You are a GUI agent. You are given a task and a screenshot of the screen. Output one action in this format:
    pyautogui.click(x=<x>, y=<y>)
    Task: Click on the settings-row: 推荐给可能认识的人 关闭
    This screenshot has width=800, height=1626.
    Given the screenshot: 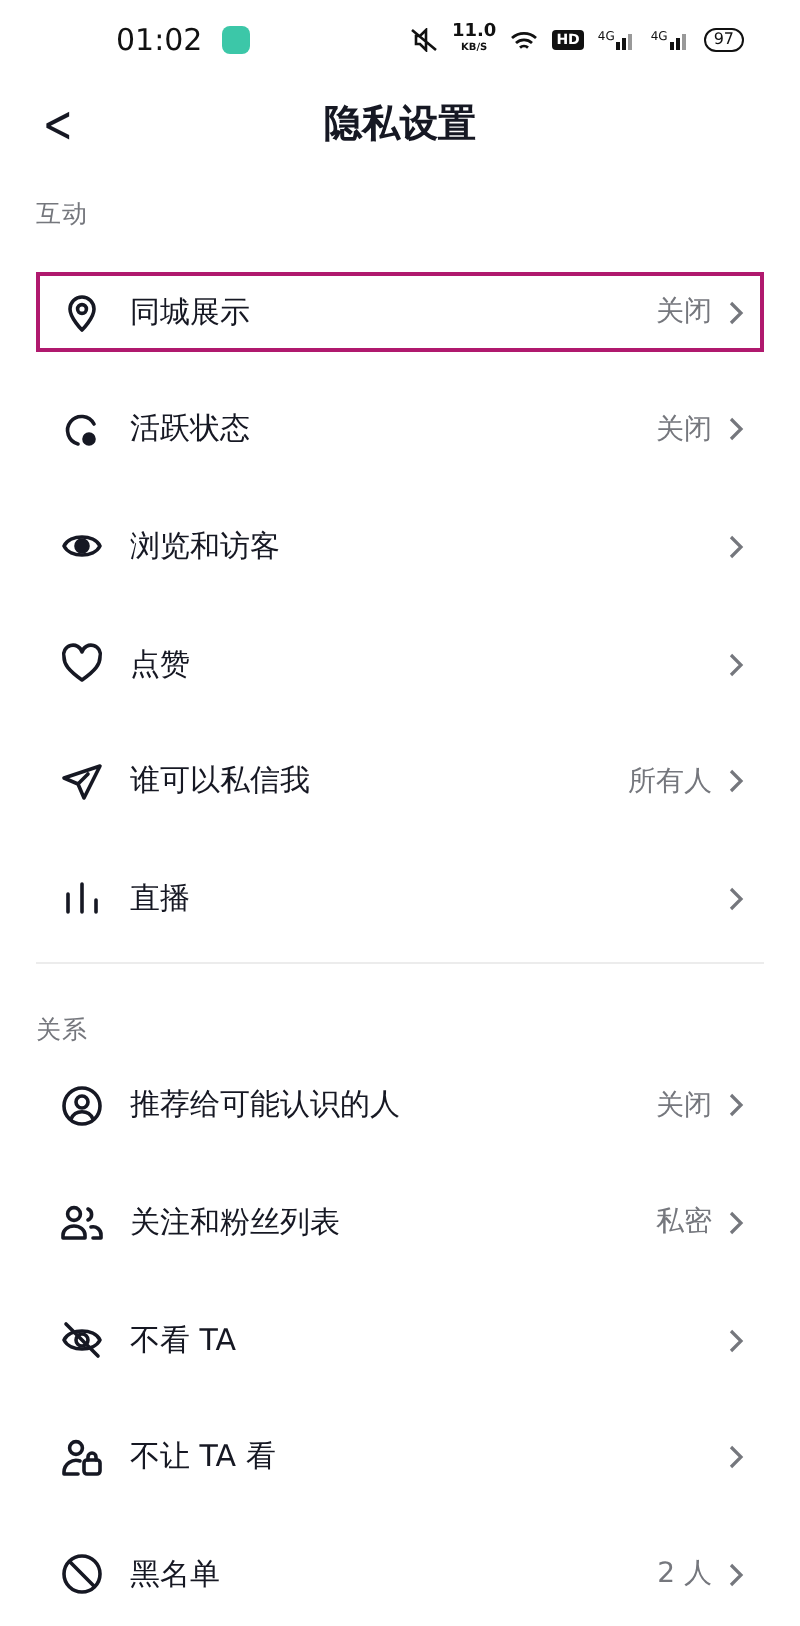 What is the action you would take?
    pyautogui.click(x=400, y=1105)
    